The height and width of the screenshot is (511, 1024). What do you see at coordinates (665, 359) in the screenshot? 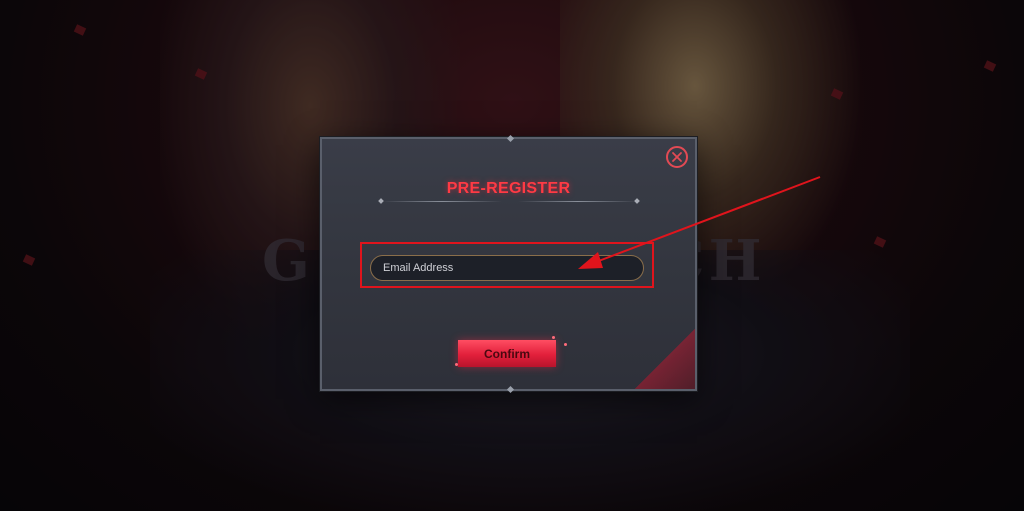
I see `modal-corner-decoration` at bounding box center [665, 359].